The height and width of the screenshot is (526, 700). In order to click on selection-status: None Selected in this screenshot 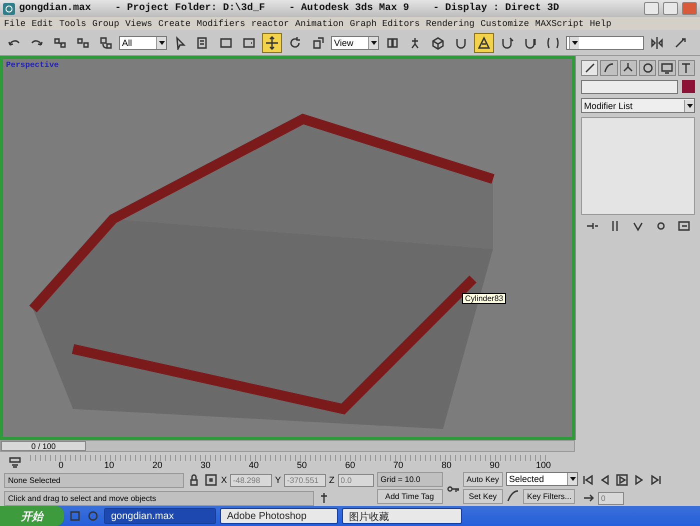, I will do `click(94, 480)`.